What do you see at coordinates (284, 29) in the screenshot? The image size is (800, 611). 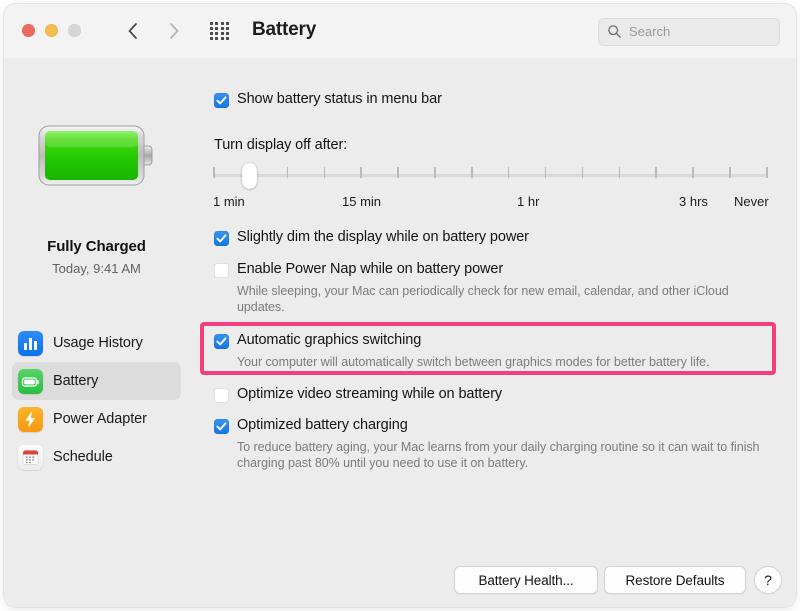 I see `page-title: Battery` at bounding box center [284, 29].